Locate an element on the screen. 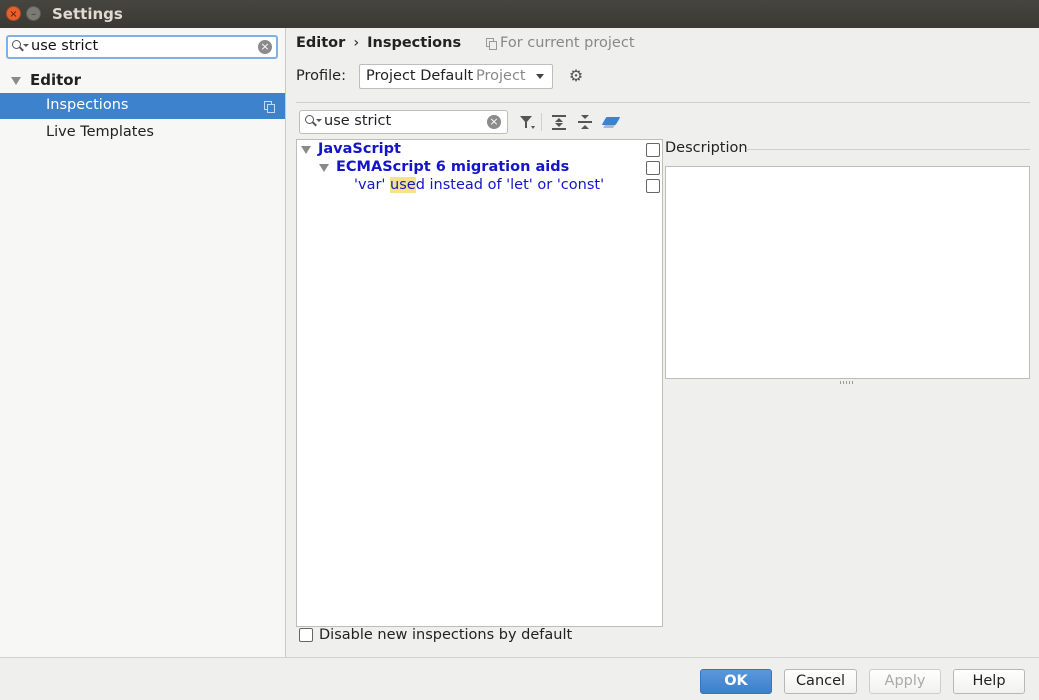 This screenshot has width=1039, height=700. profile-scope: Project is located at coordinates (501, 76).